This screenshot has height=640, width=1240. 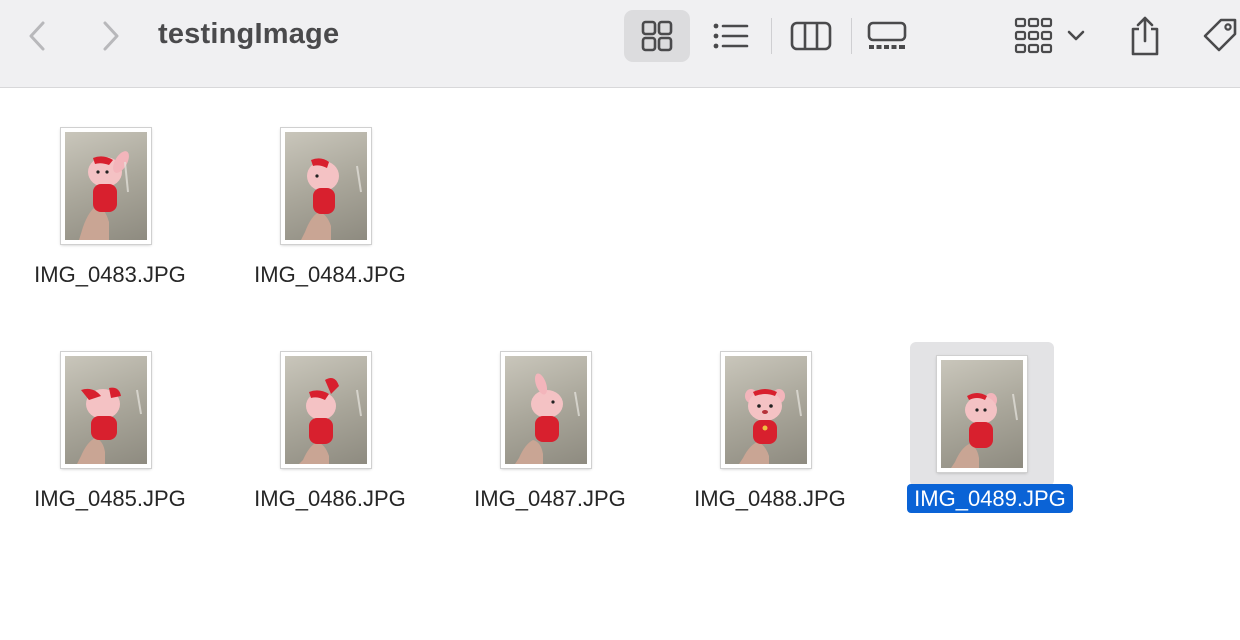 I want to click on file-name: IMG_0484.JPG, so click(x=330, y=275).